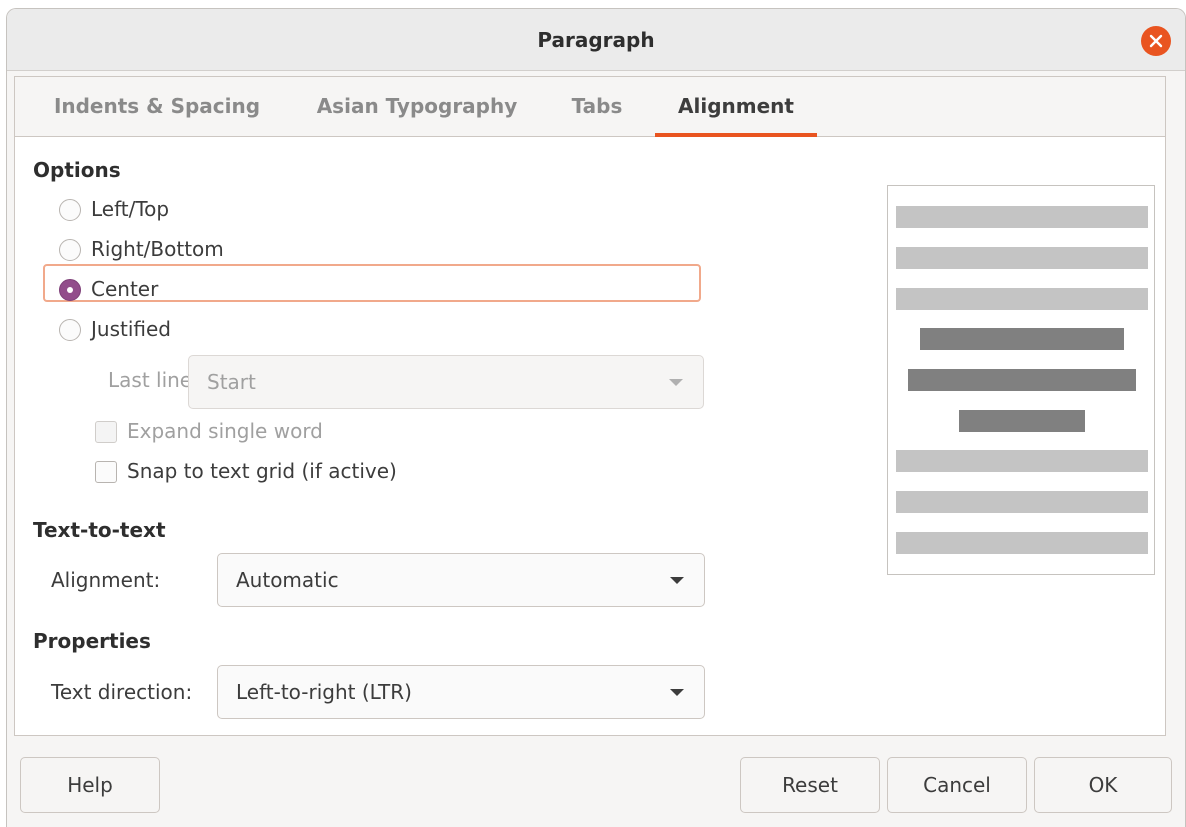 This screenshot has width=1186, height=827. I want to click on snap-to-grid-label: Snap to text grid (if active), so click(262, 471).